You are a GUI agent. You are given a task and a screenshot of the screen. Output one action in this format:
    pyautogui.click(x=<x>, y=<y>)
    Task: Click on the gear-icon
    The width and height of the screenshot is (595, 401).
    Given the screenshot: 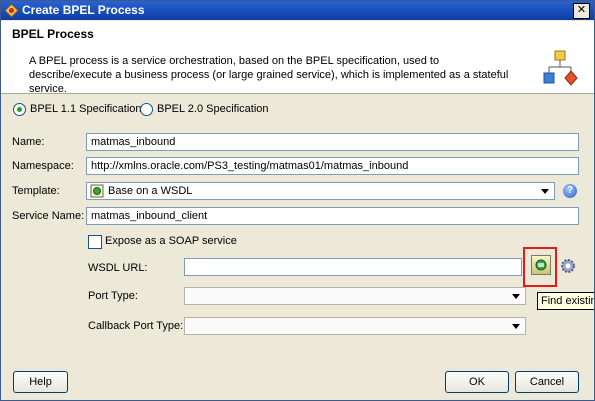 What is the action you would take?
    pyautogui.click(x=568, y=266)
    